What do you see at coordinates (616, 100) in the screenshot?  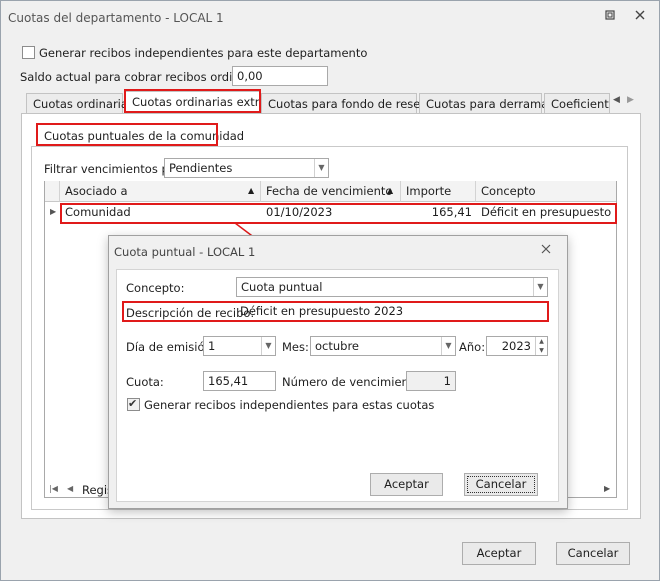 I see `tab-scroll-left-icon: ◀` at bounding box center [616, 100].